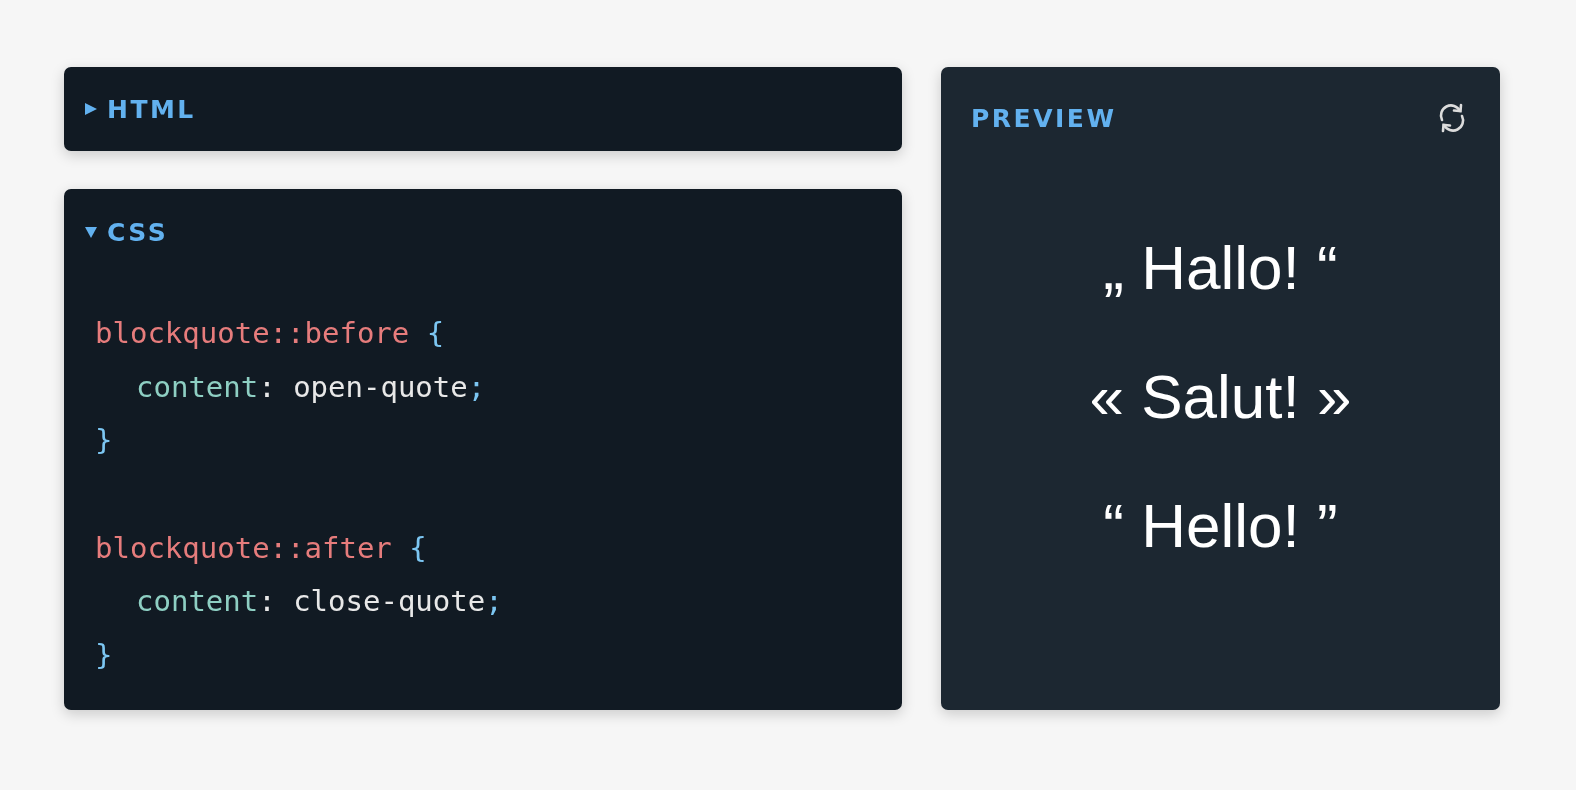 Image resolution: width=1576 pixels, height=790 pixels. Describe the element at coordinates (270, 333) in the screenshot. I see `code-line: blockquote::before {` at that location.